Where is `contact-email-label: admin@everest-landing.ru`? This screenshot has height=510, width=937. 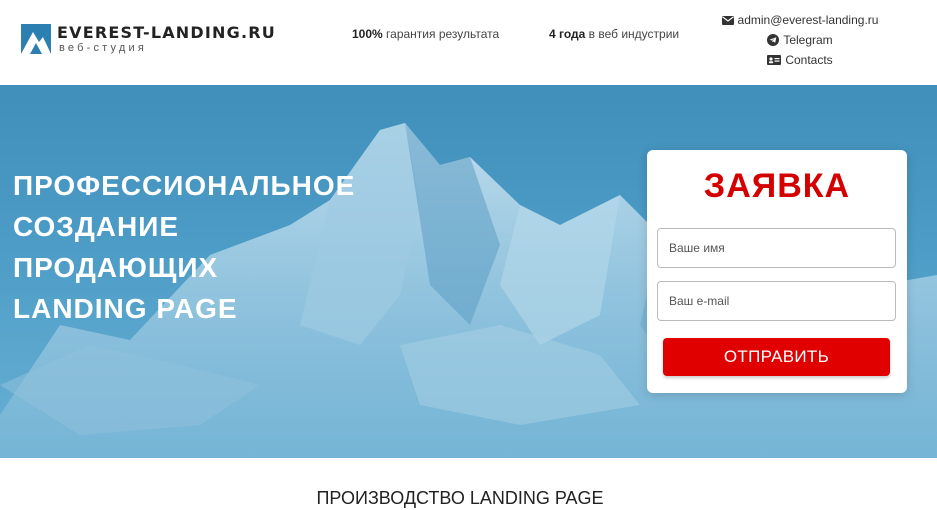 contact-email-label: admin@everest-landing.ru is located at coordinates (808, 20).